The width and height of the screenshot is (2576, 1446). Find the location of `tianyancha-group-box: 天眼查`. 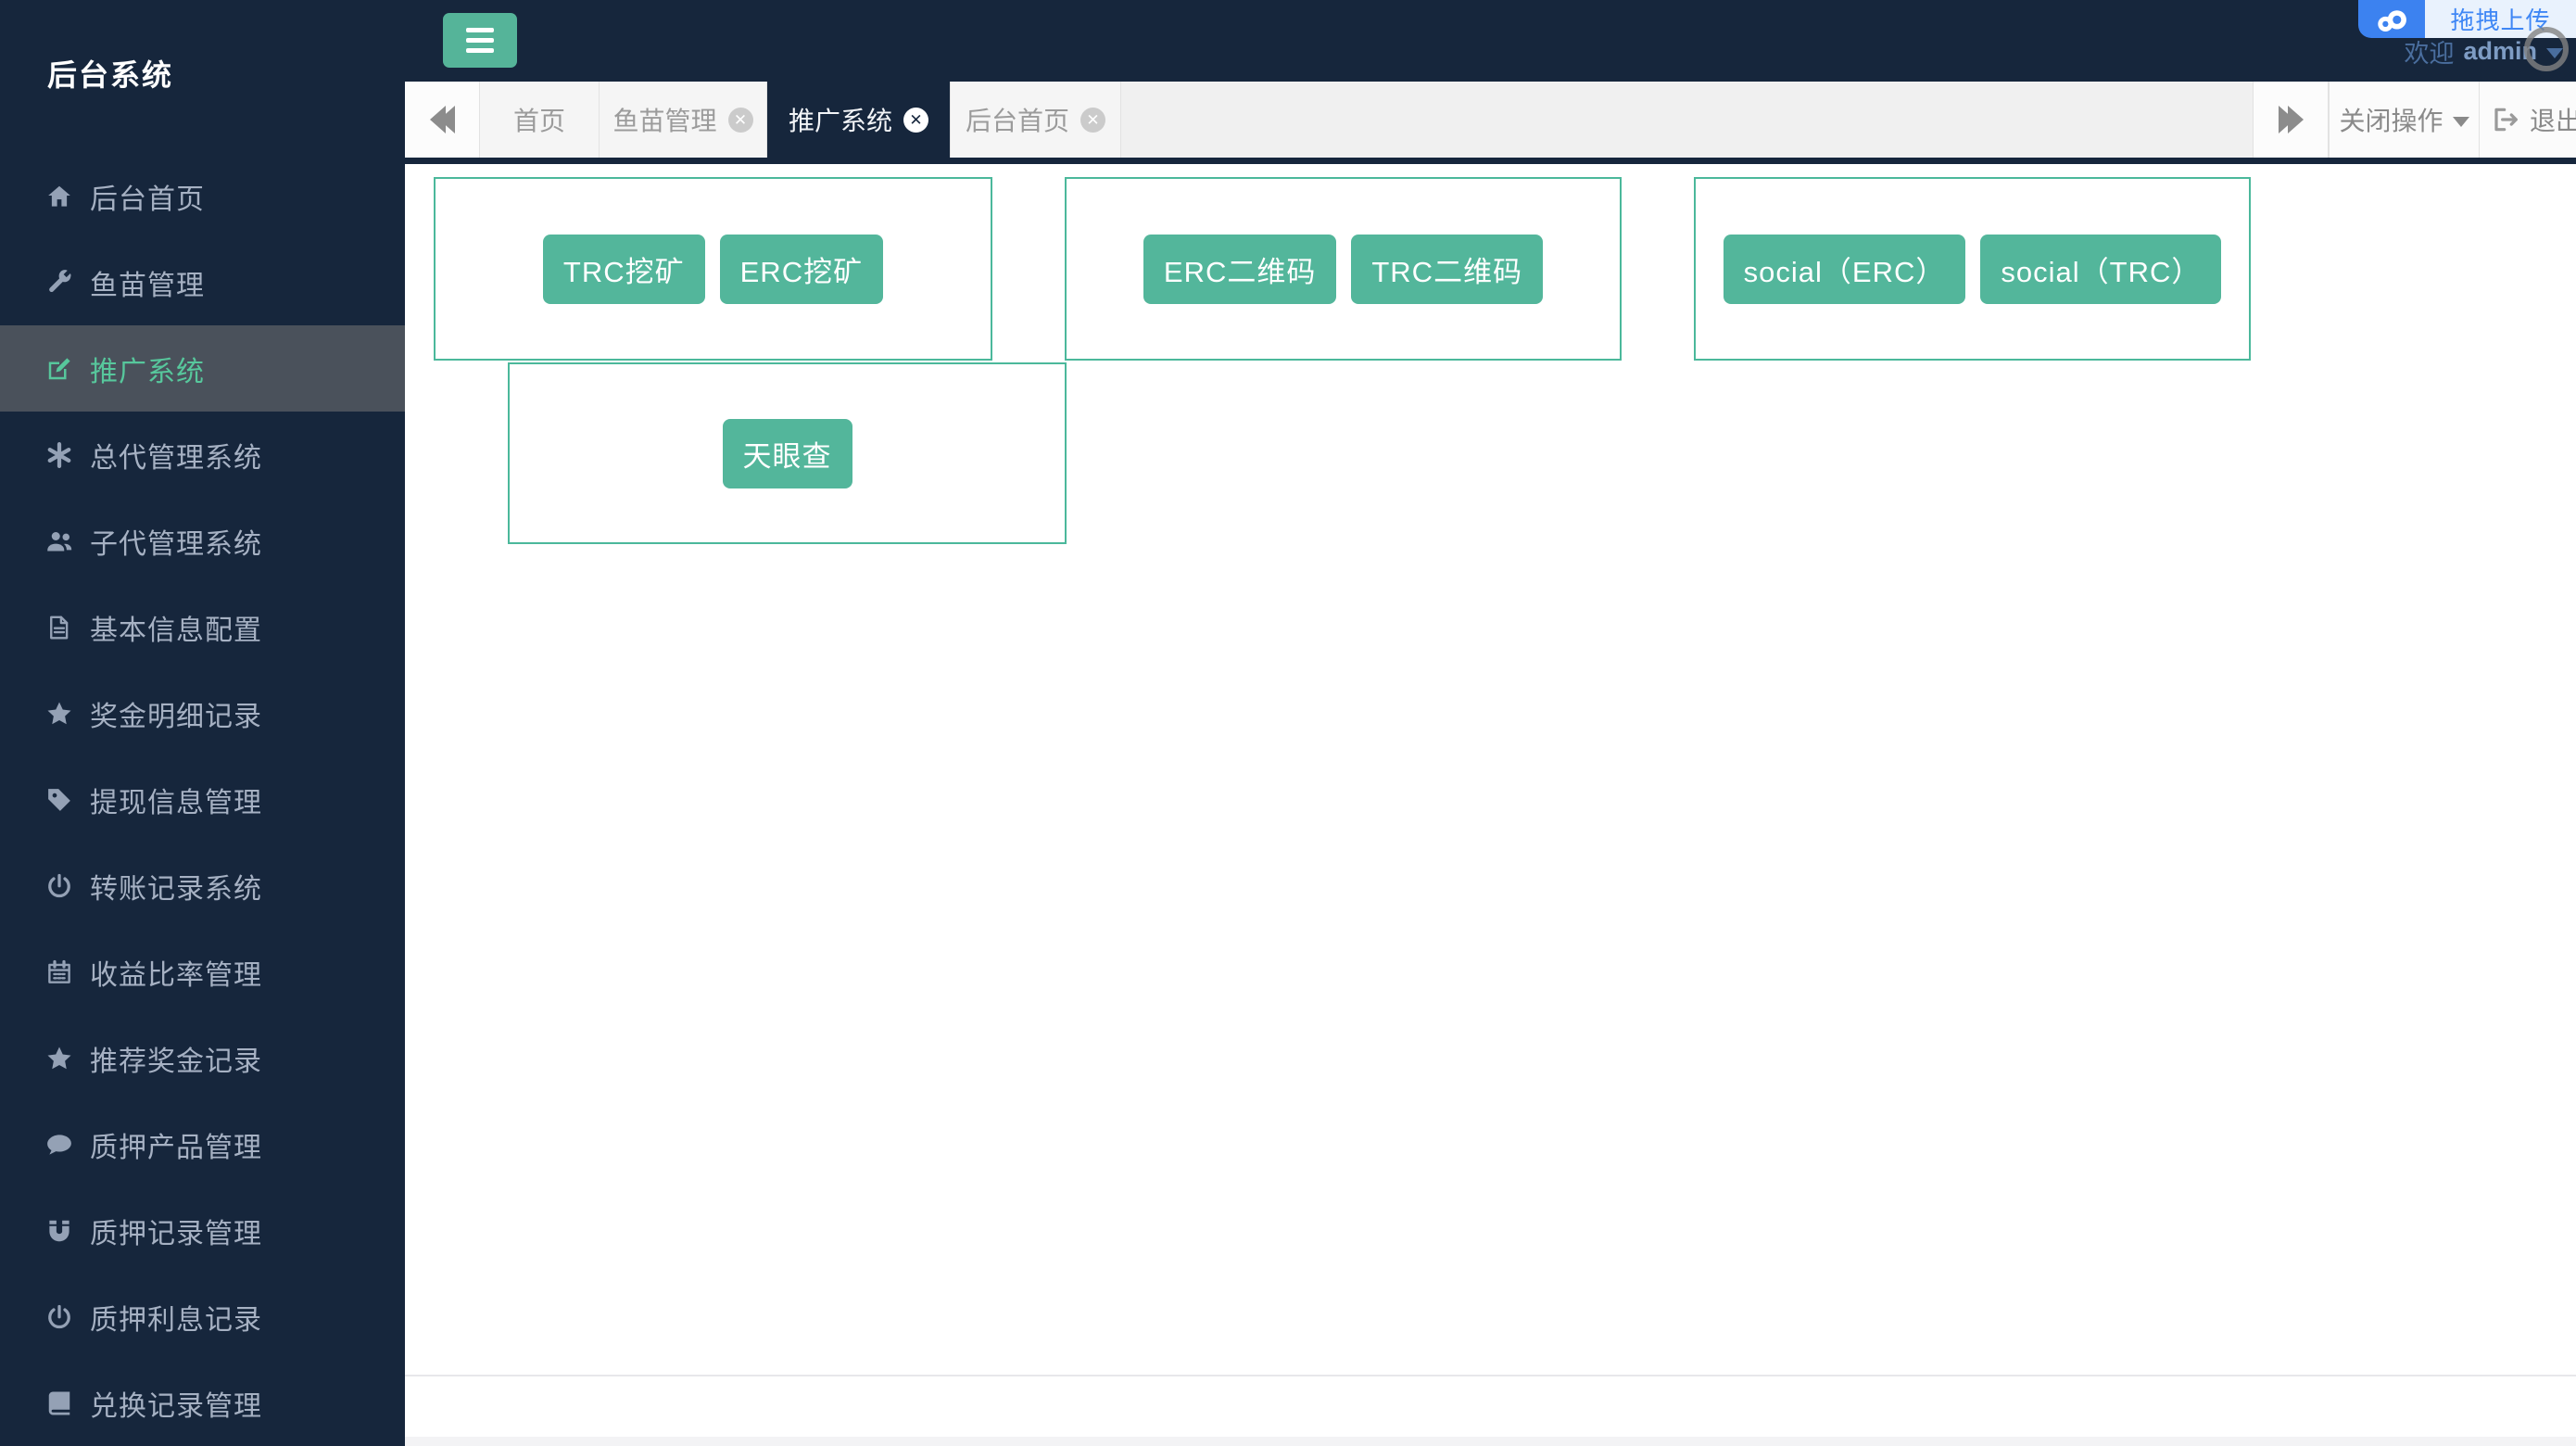

tianyancha-group-box: 天眼查 is located at coordinates (787, 453).